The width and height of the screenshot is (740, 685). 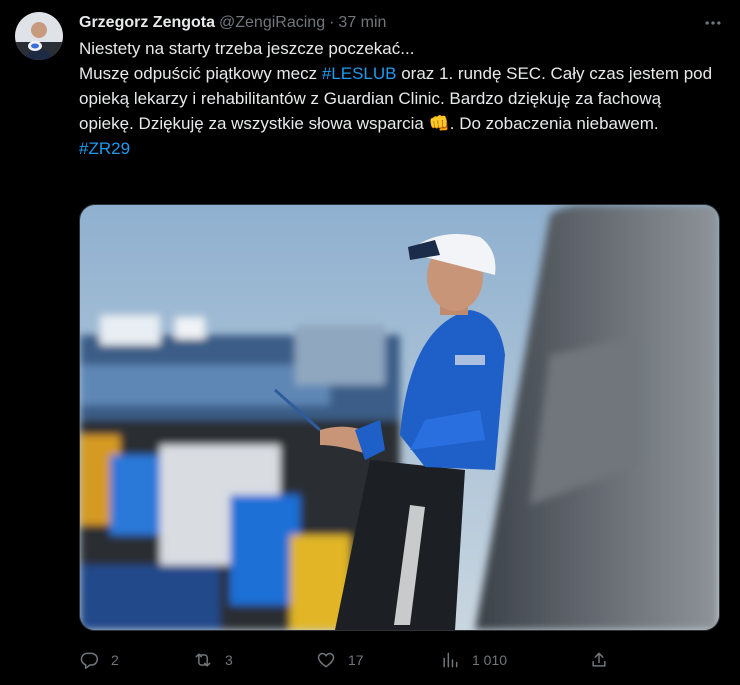 I want to click on tweet-time: 37 min, so click(x=362, y=23).